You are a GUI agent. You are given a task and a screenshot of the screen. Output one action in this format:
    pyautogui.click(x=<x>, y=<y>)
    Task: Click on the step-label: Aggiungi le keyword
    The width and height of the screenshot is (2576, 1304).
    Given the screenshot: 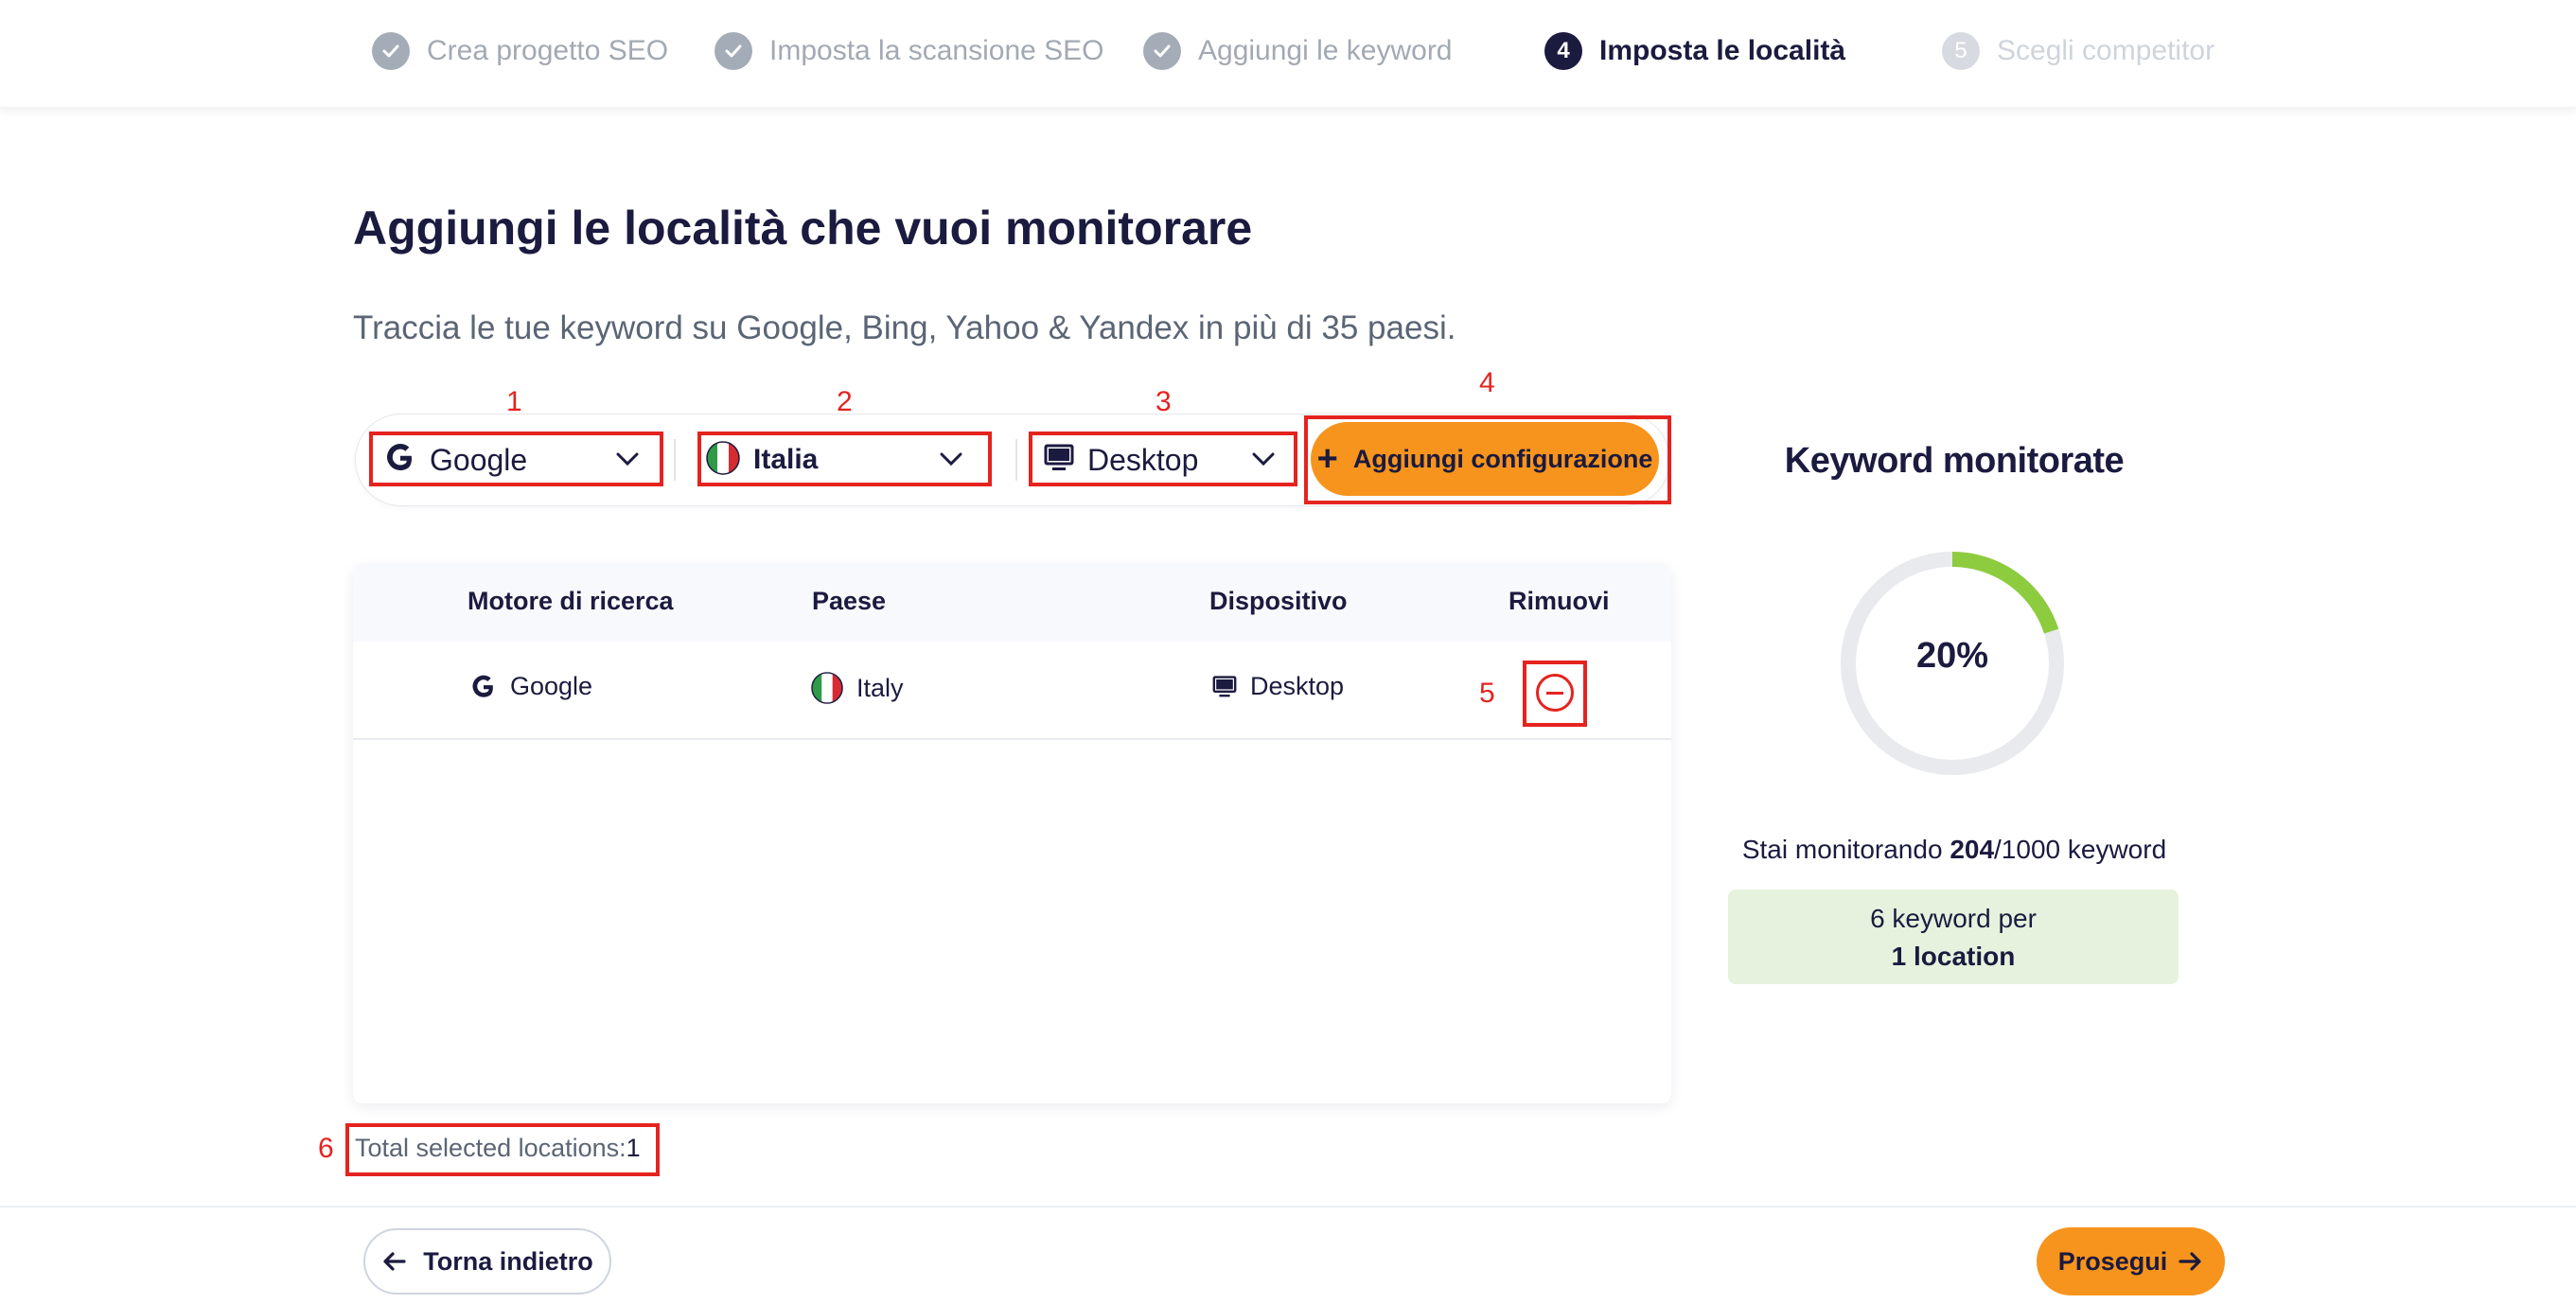 What is the action you would take?
    pyautogui.click(x=1325, y=50)
    